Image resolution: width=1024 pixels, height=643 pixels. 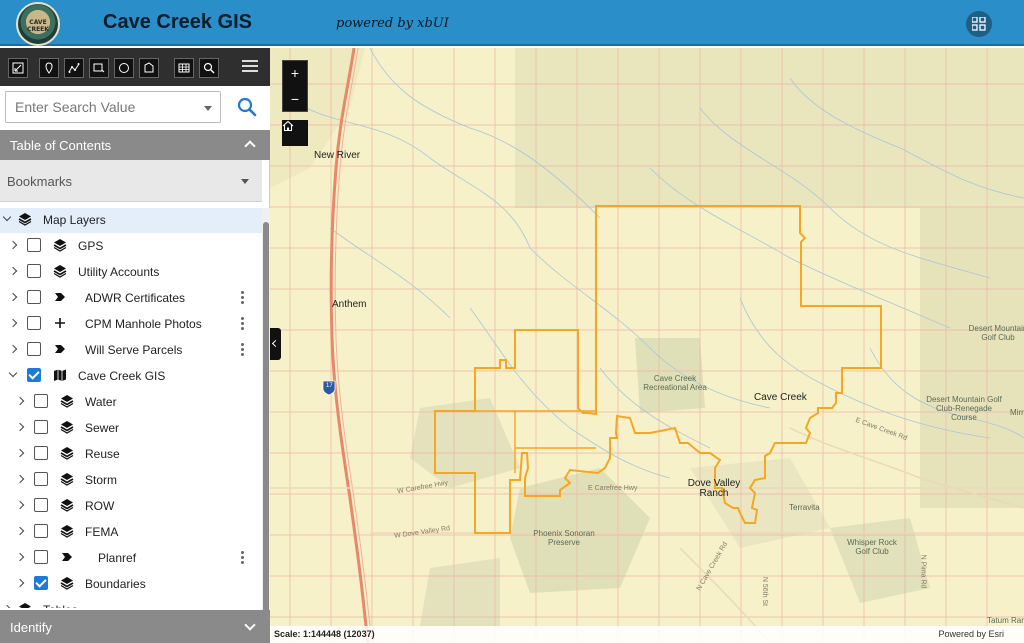 What do you see at coordinates (131, 402) in the screenshot?
I see `layer-row: Water` at bounding box center [131, 402].